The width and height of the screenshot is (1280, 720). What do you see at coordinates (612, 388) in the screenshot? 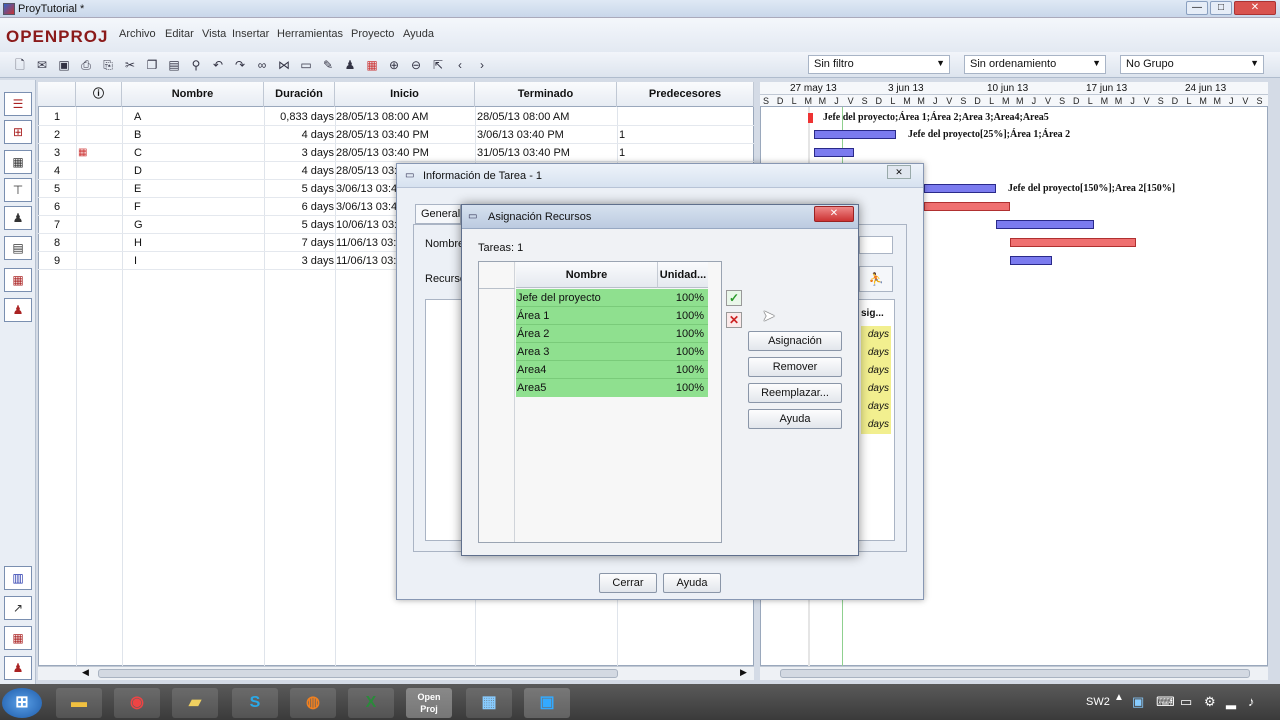
I see `resource-row: Area5 100%` at bounding box center [612, 388].